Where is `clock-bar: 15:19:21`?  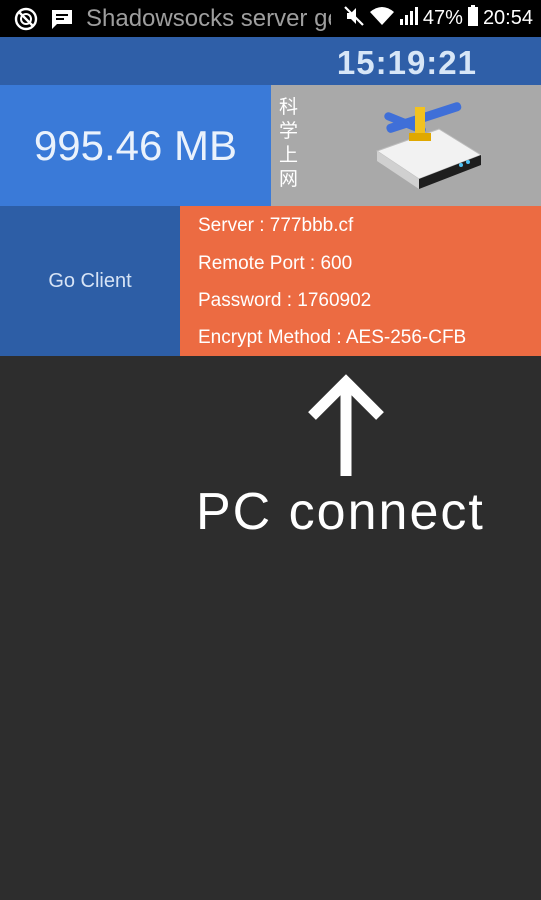
clock-bar: 15:19:21 is located at coordinates (270, 61).